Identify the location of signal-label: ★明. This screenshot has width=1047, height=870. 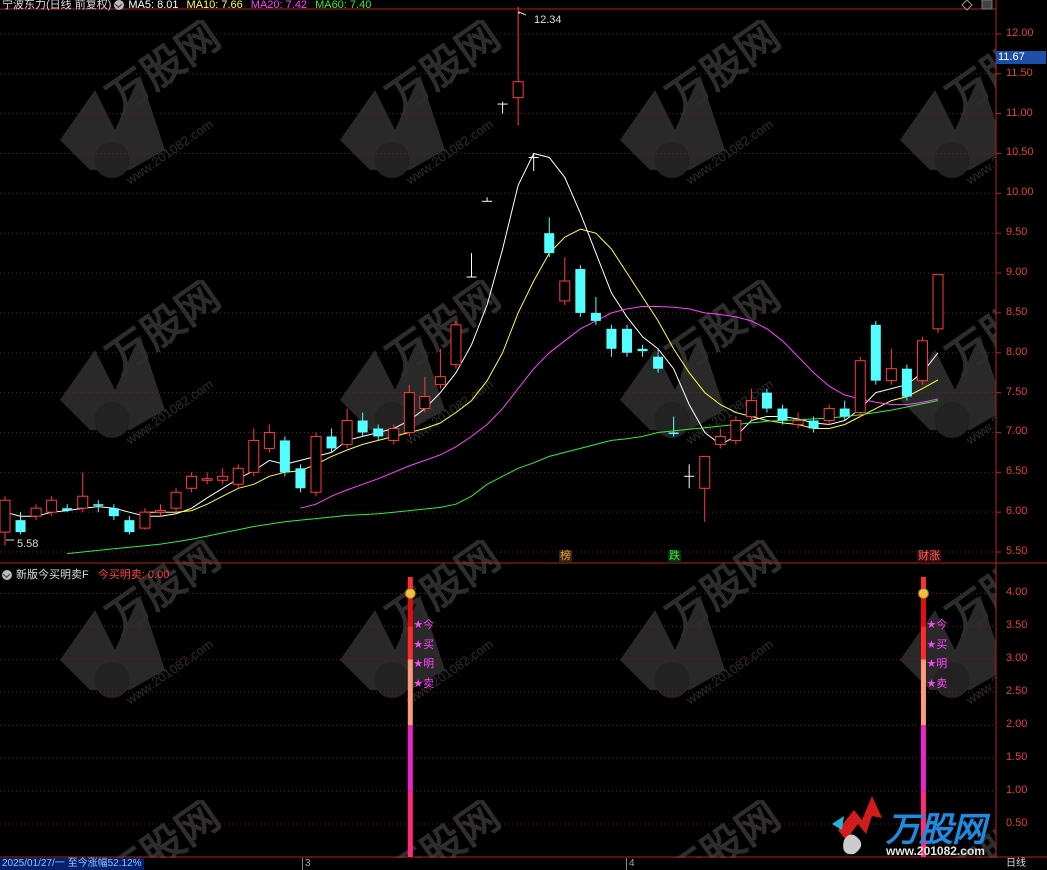
(937, 664).